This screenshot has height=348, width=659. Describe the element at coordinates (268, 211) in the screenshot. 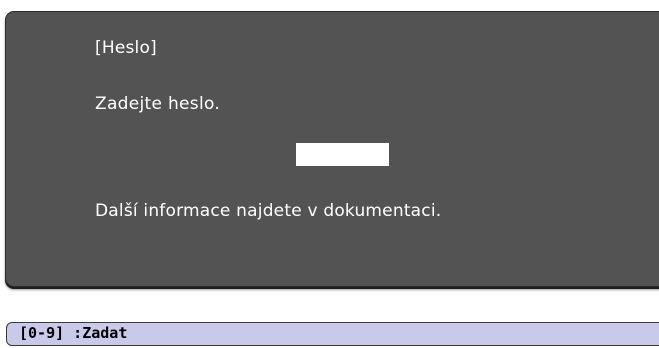

I see `documentation-info: Další informace najdete v dokumentaci.` at that location.